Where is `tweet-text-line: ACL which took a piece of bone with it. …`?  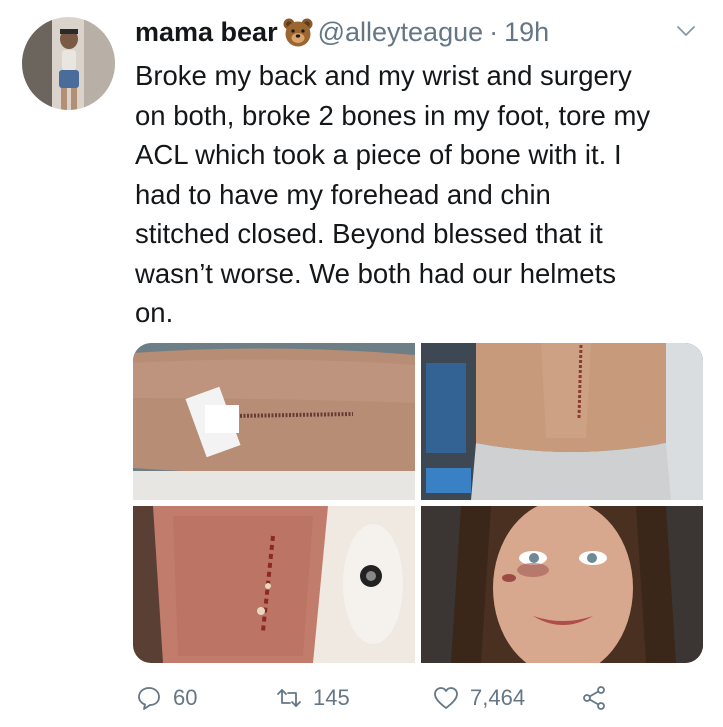
tweet-text-line: ACL which took a piece of bone with it. … is located at coordinates (378, 154).